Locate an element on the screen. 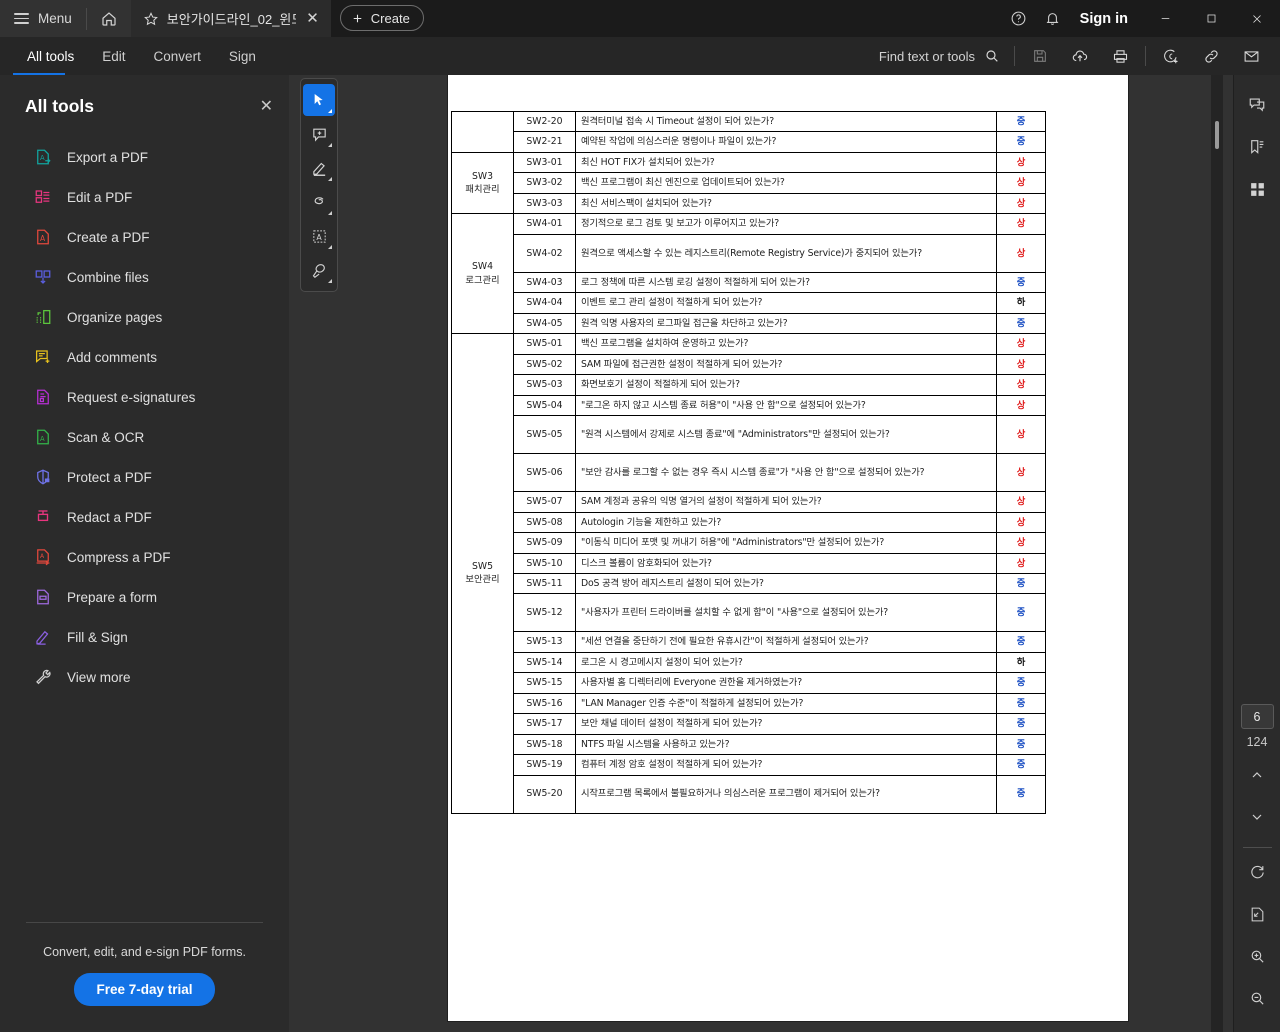  highlight-tool is located at coordinates (319, 168).